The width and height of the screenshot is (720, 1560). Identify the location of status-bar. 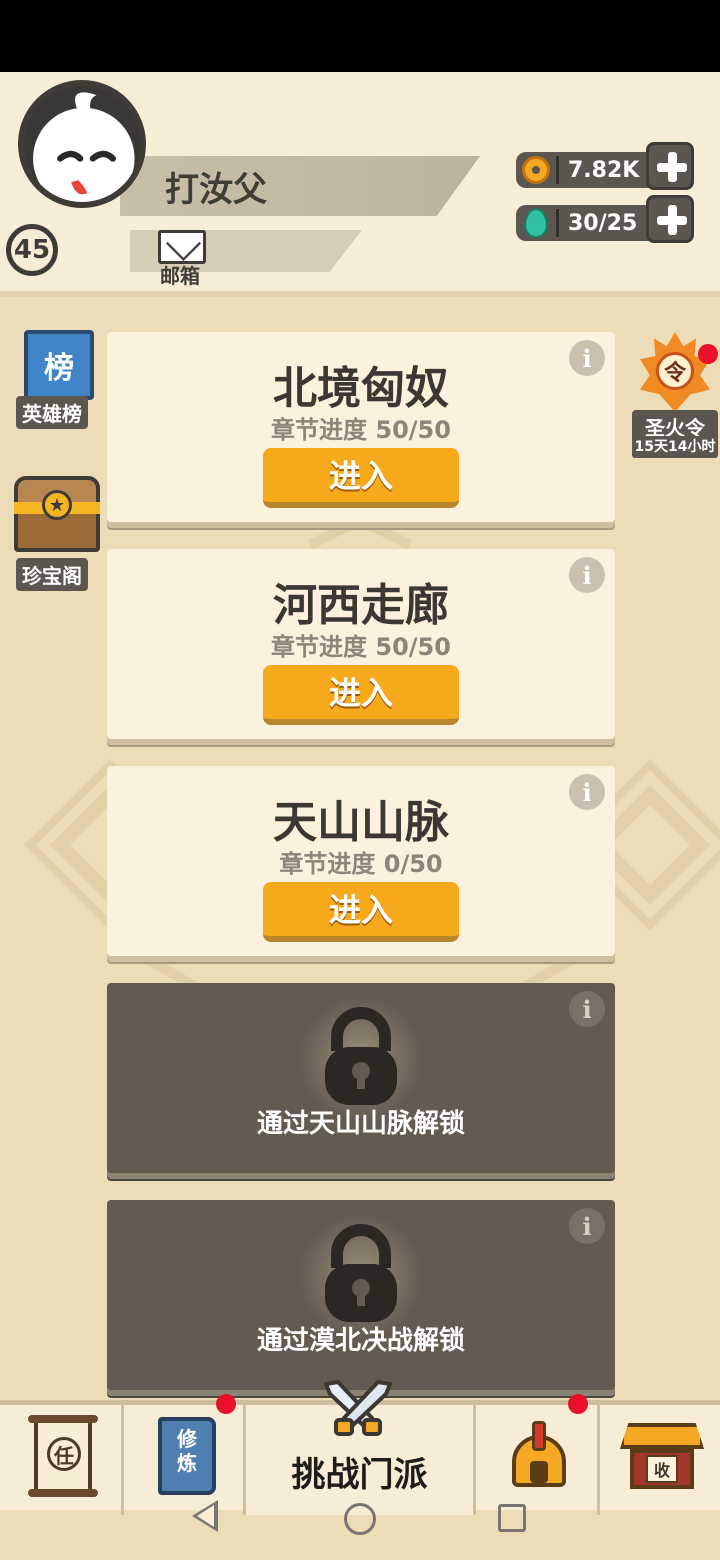
(360, 36).